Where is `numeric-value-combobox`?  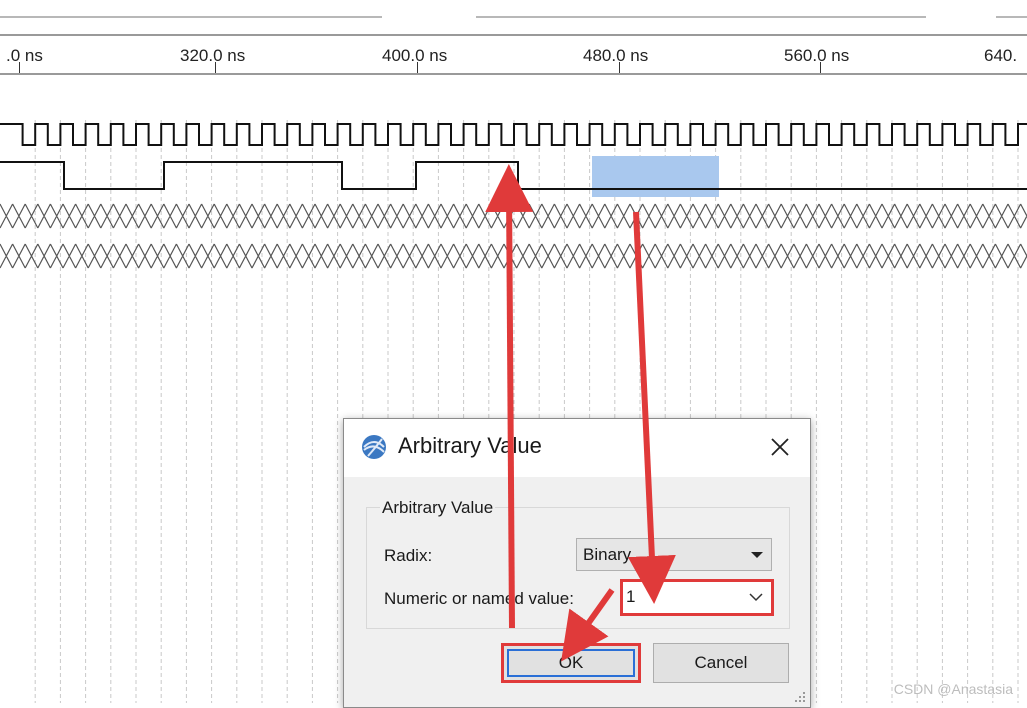
numeric-value-combobox is located at coordinates (697, 597).